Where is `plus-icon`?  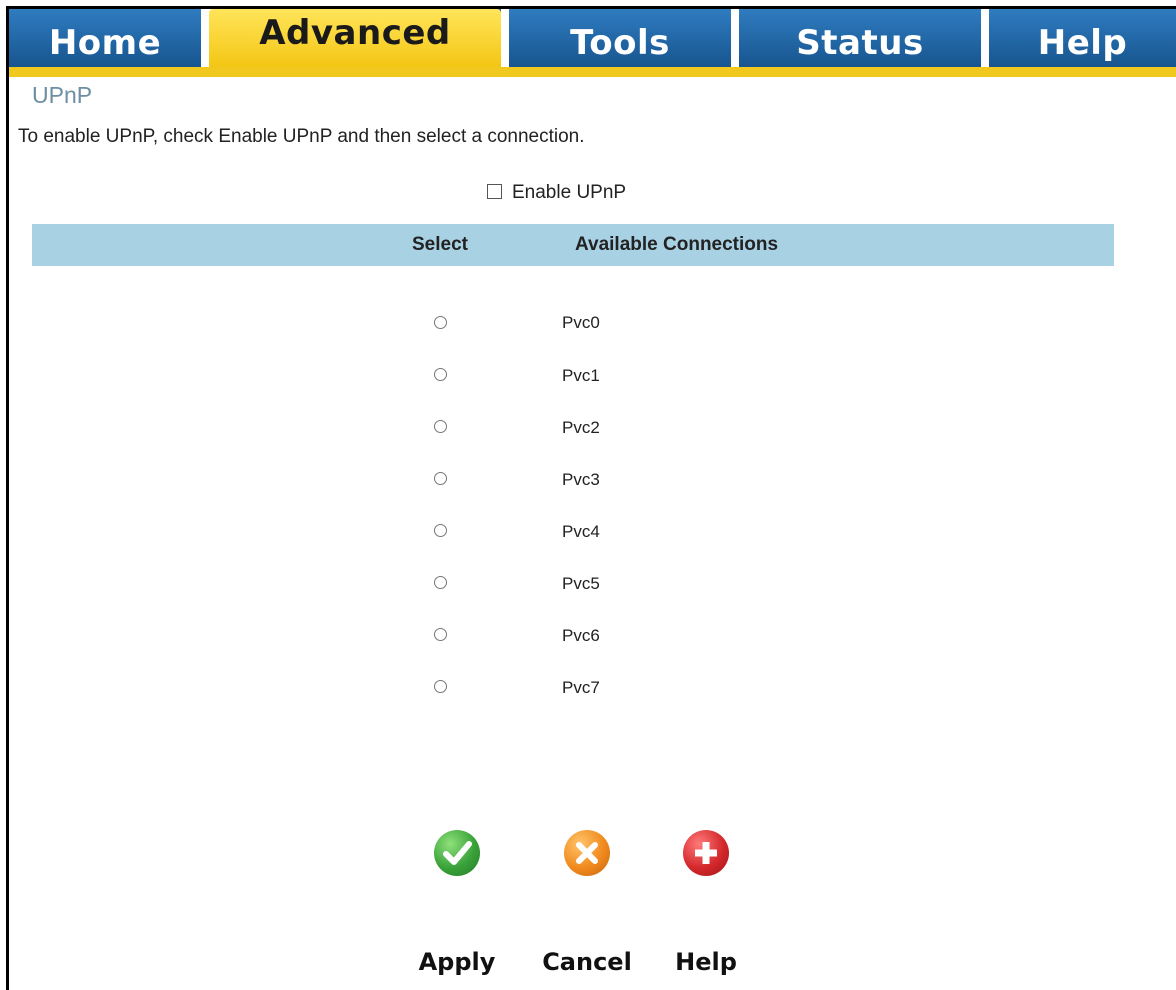 plus-icon is located at coordinates (706, 853).